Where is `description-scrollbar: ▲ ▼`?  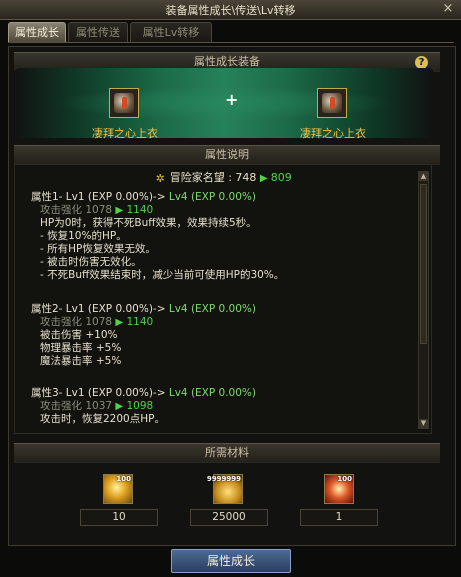 description-scrollbar: ▲ ▼ is located at coordinates (423, 300).